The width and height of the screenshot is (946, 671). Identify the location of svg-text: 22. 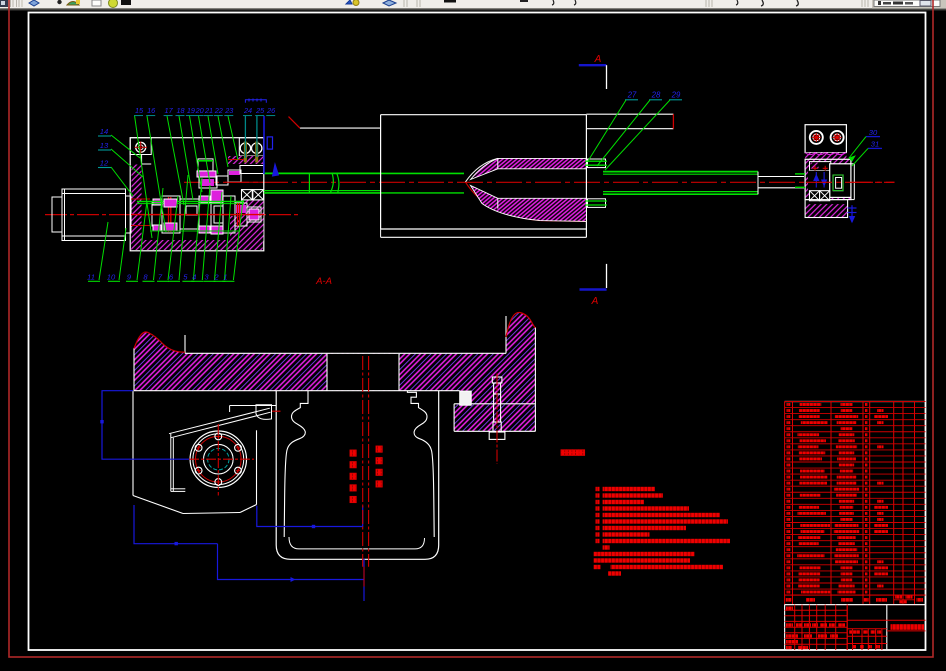
(218, 110).